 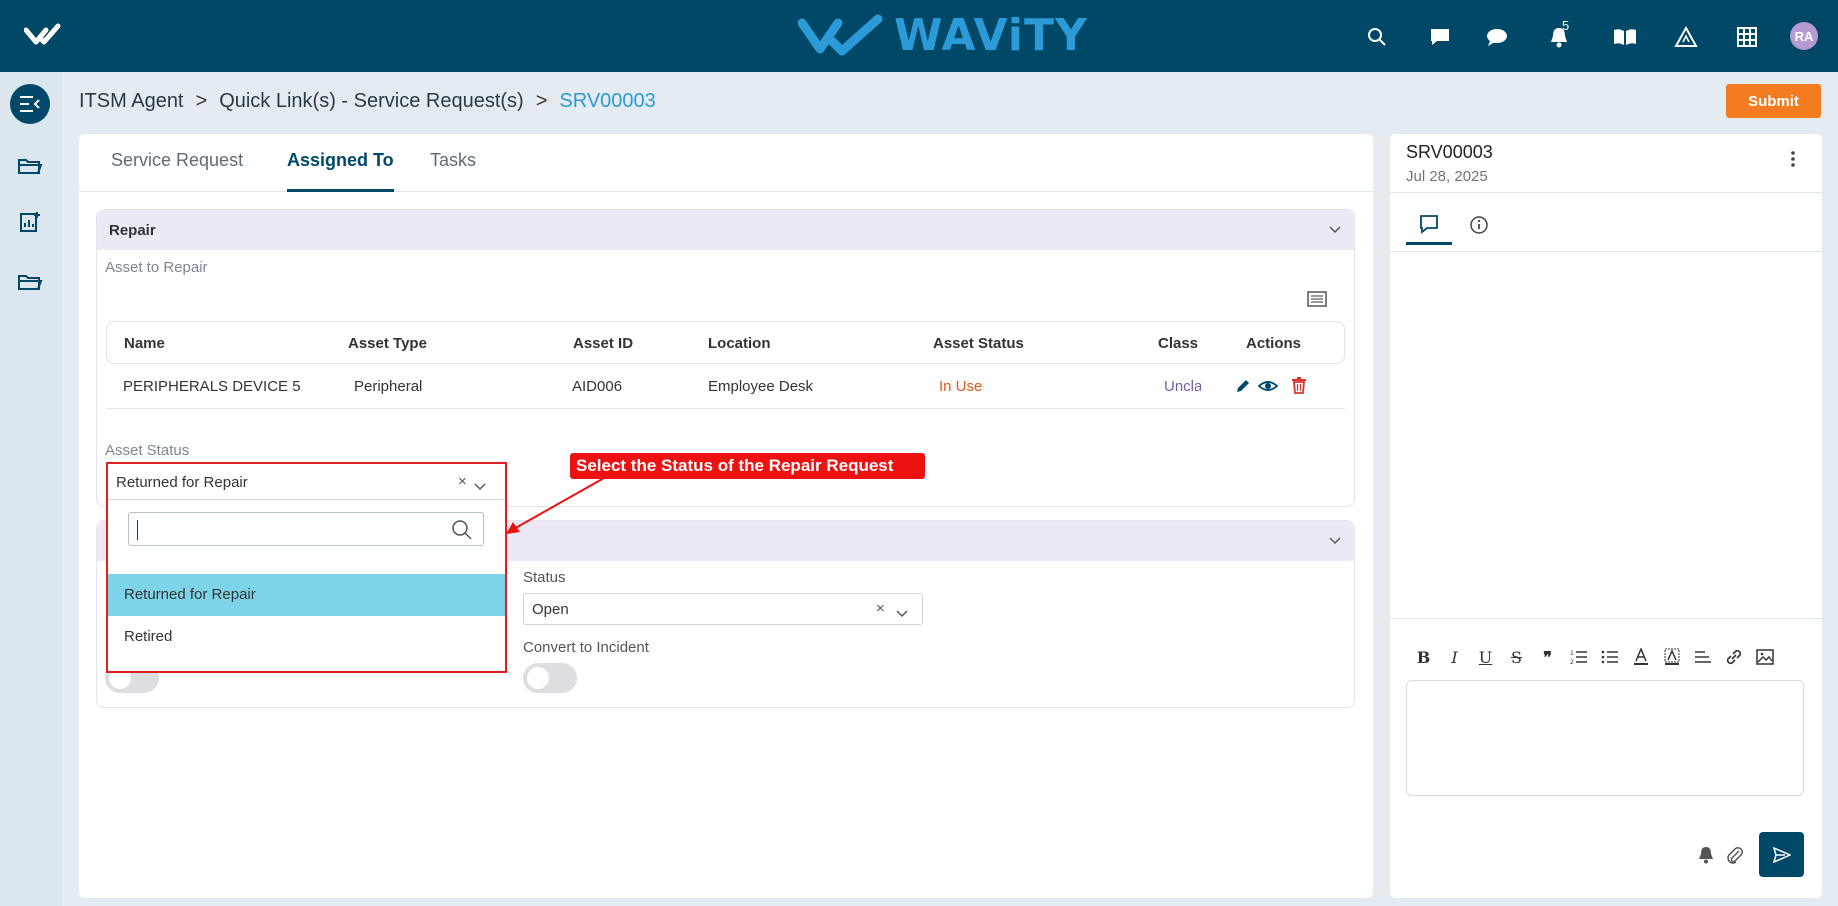 What do you see at coordinates (1423, 657) in the screenshot?
I see `bold-icon: B` at bounding box center [1423, 657].